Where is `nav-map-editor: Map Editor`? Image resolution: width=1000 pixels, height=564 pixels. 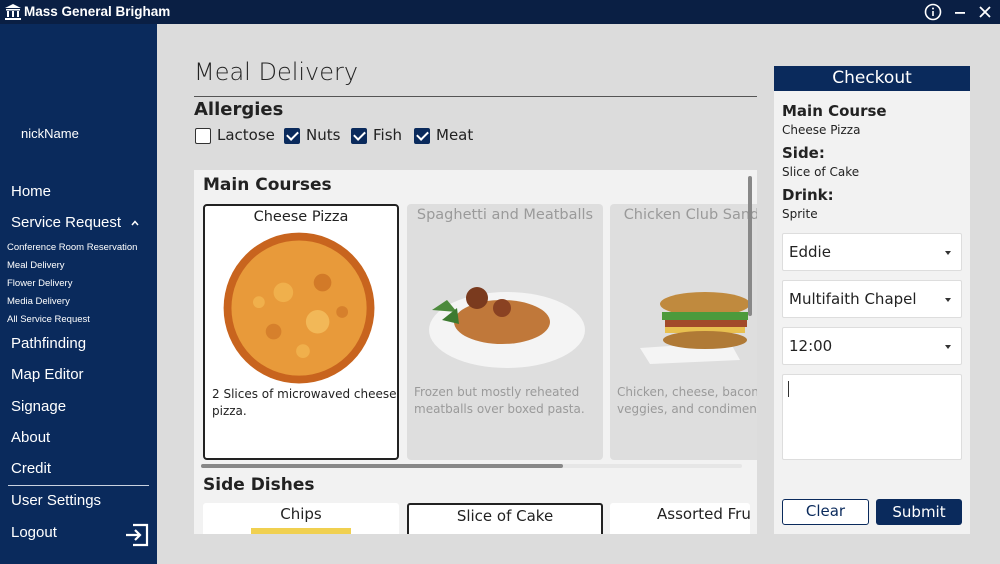
nav-map-editor: Map Editor is located at coordinates (47, 374).